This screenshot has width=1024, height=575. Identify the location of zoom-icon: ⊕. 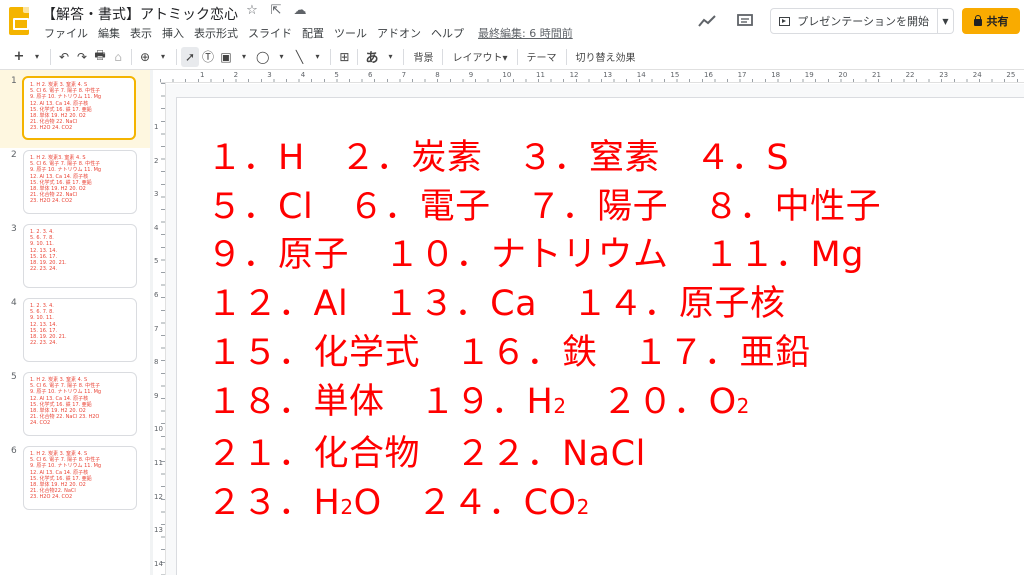
(145, 57).